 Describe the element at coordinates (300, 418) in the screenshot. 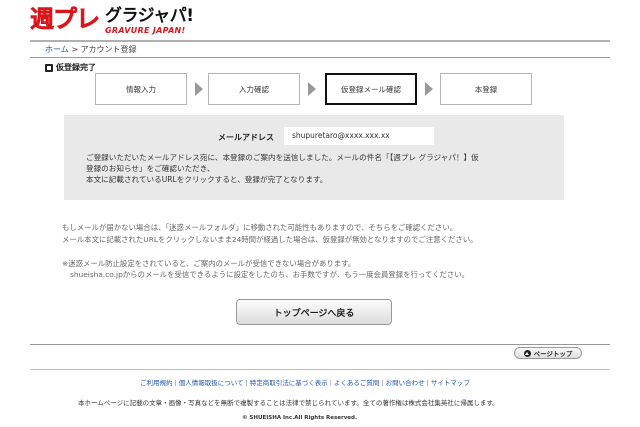

I see `copyright: © SHUEISHA Inc.All Rights Reserved.` at that location.